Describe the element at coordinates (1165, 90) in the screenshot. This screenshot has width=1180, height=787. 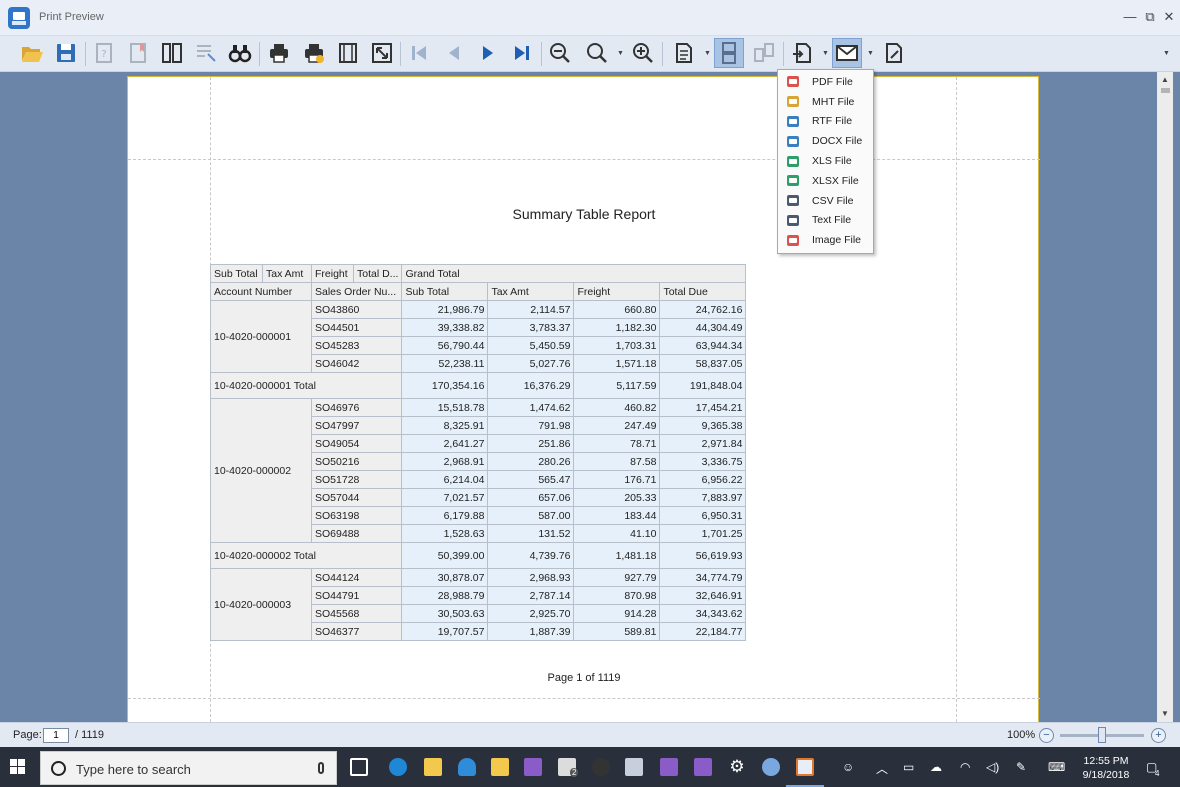
I see `scroll-thumb` at that location.